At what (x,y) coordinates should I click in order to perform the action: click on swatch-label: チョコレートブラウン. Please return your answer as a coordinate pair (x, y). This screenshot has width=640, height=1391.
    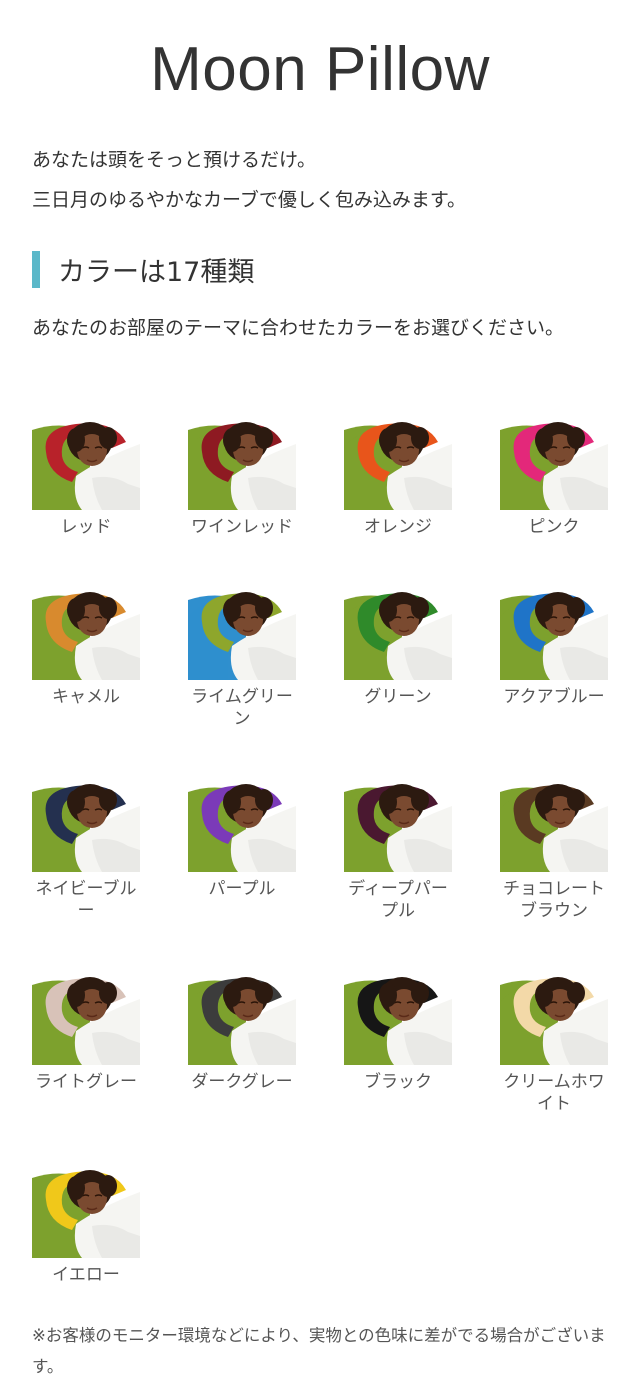
    Looking at the image, I should click on (554, 900).